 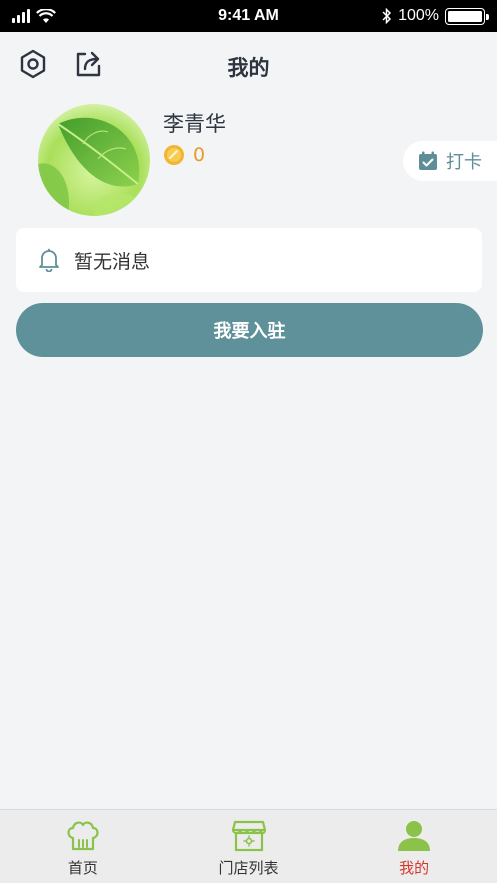 I want to click on leaf-photo-image, so click(x=94, y=160).